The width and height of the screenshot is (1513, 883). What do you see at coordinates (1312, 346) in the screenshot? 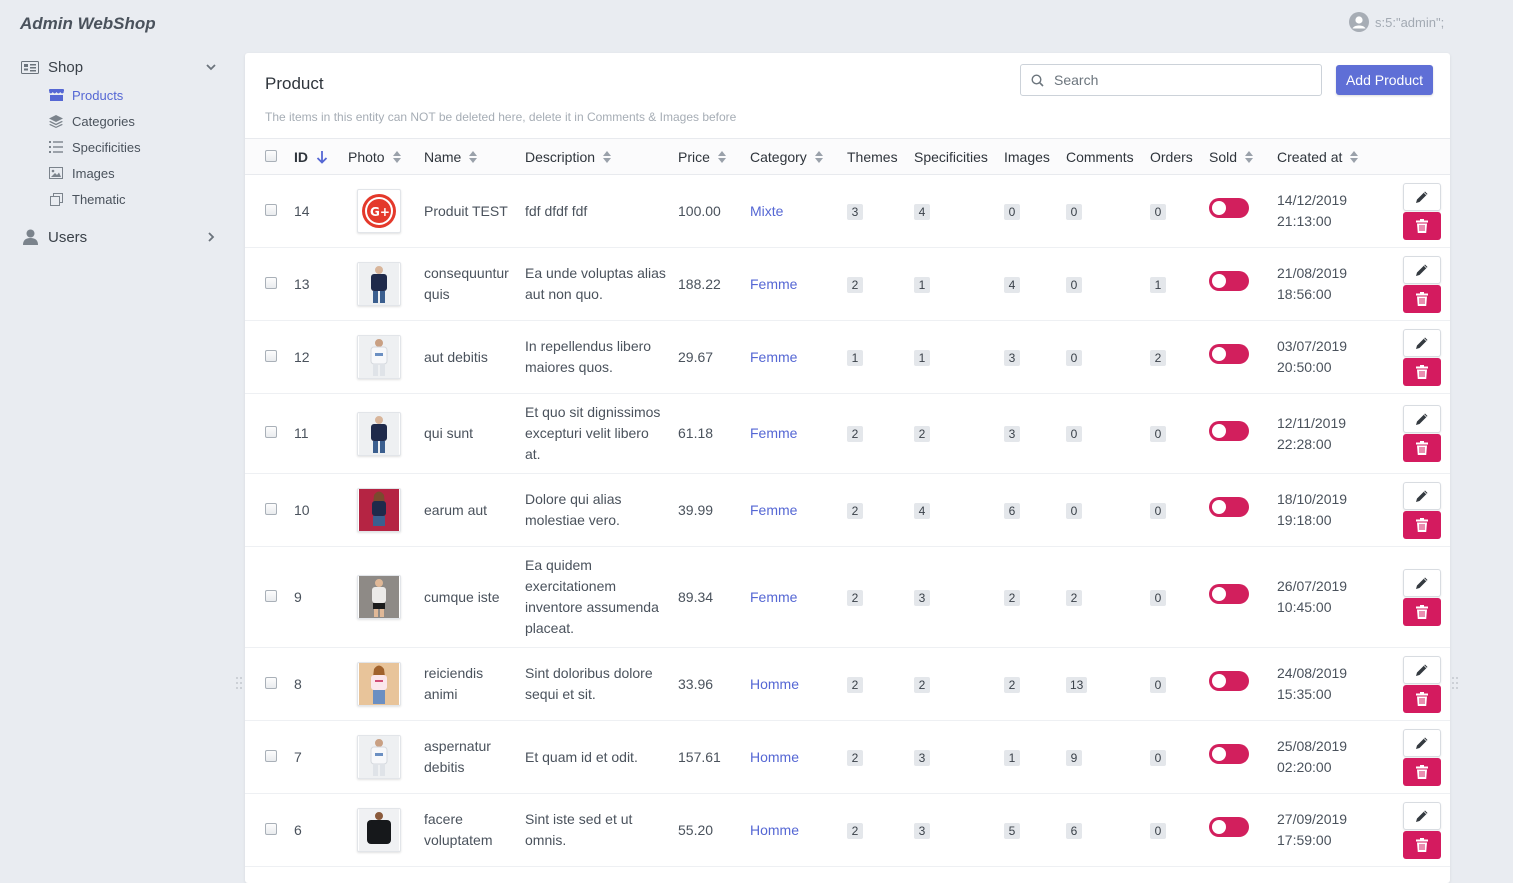
I see `created-date: 03/07/2019` at bounding box center [1312, 346].